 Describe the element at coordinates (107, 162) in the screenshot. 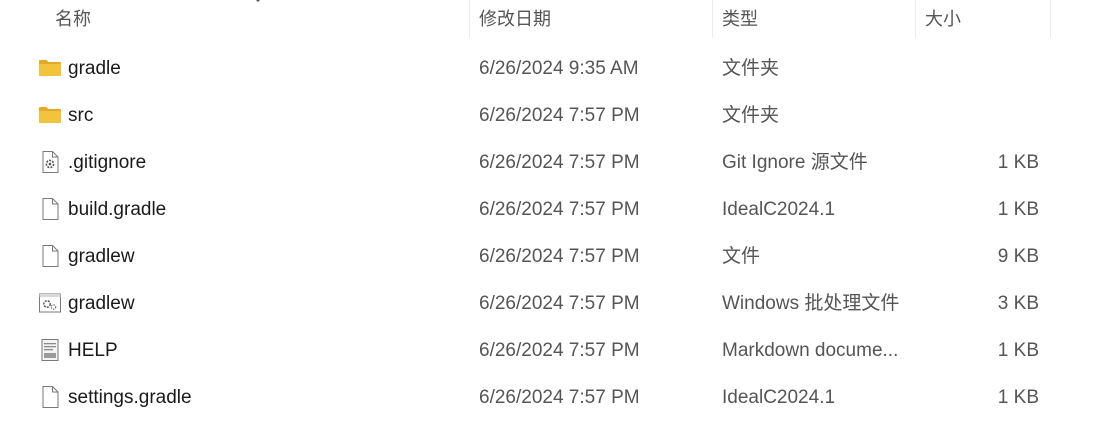

I see `file-name: .gitignore` at that location.